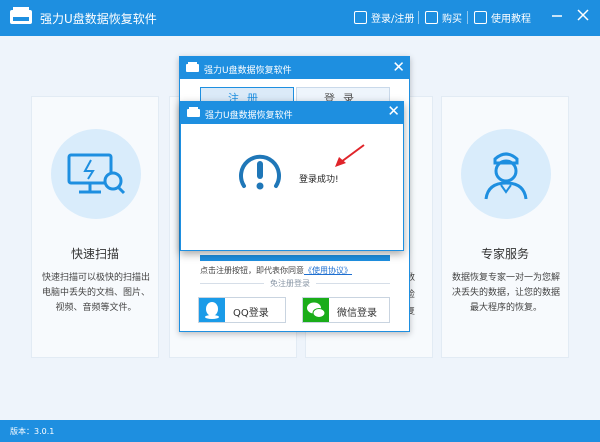  I want to click on success-dialog-titlebar: 强力U盘数据恢复软件 ✕, so click(292, 113).